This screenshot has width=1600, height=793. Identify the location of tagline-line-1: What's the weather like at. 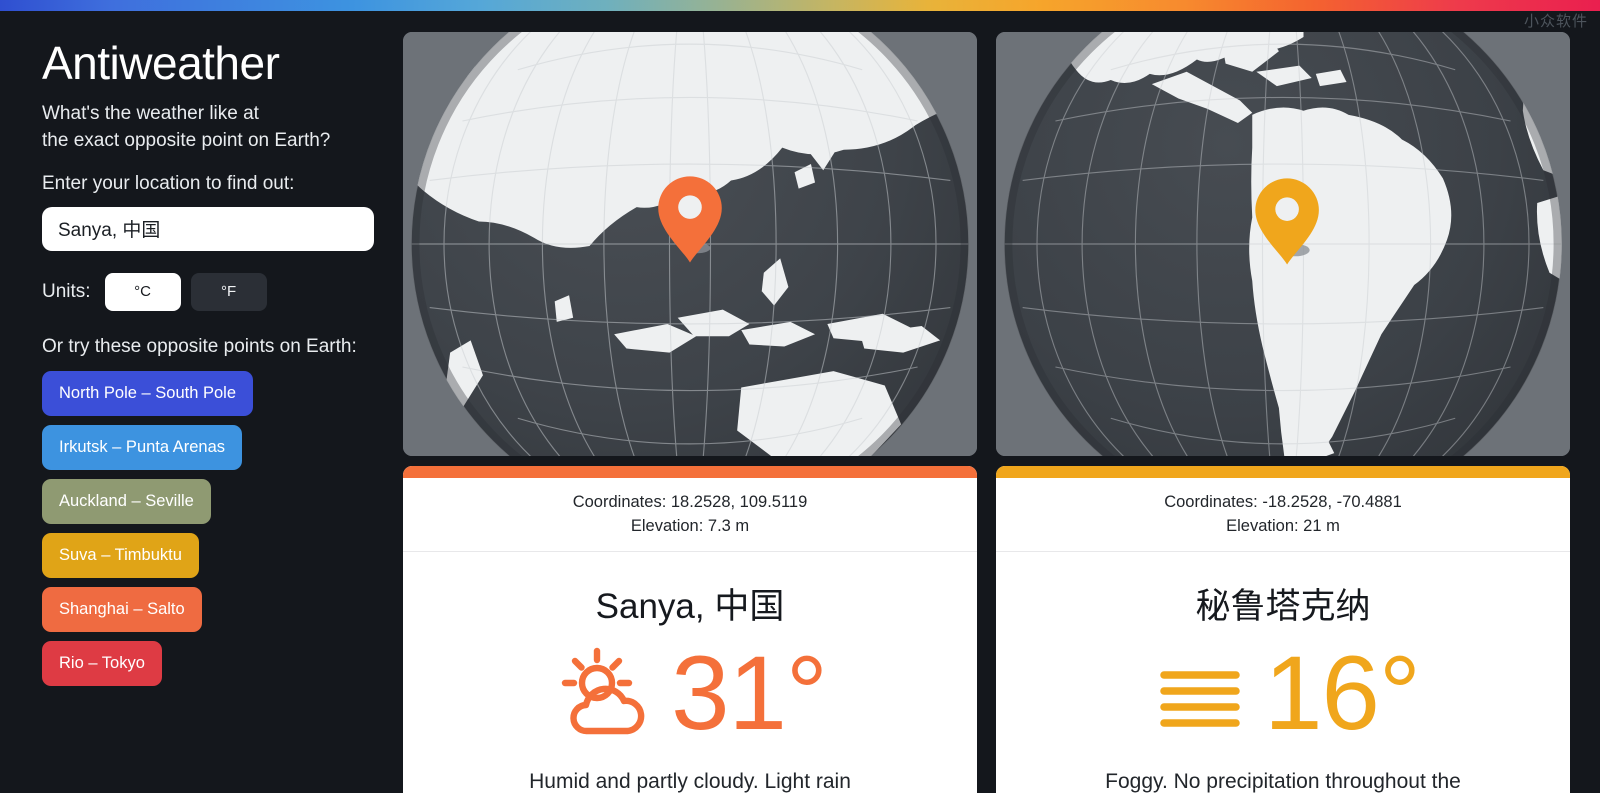
(150, 113).